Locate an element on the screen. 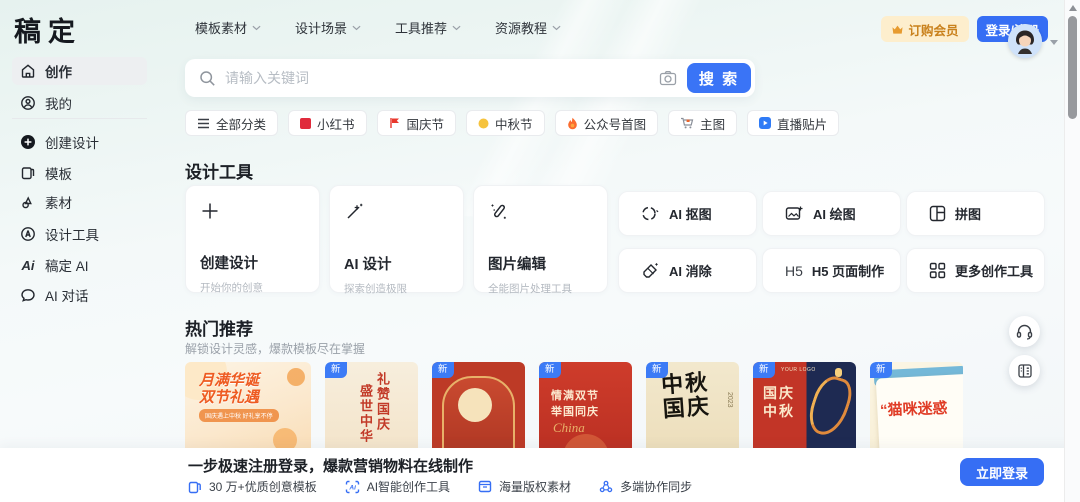 Image resolution: width=1080 pixels, height=502 pixels. assistant-avatar is located at coordinates (1025, 41).